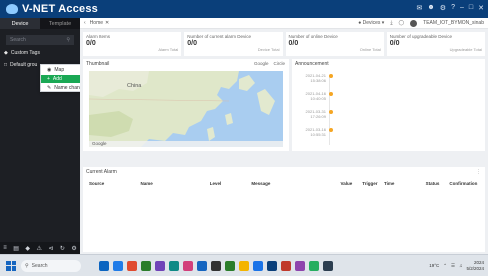  What do you see at coordinates (464, 183) in the screenshot?
I see `column-header-confirmation: Confirmation` at bounding box center [464, 183].